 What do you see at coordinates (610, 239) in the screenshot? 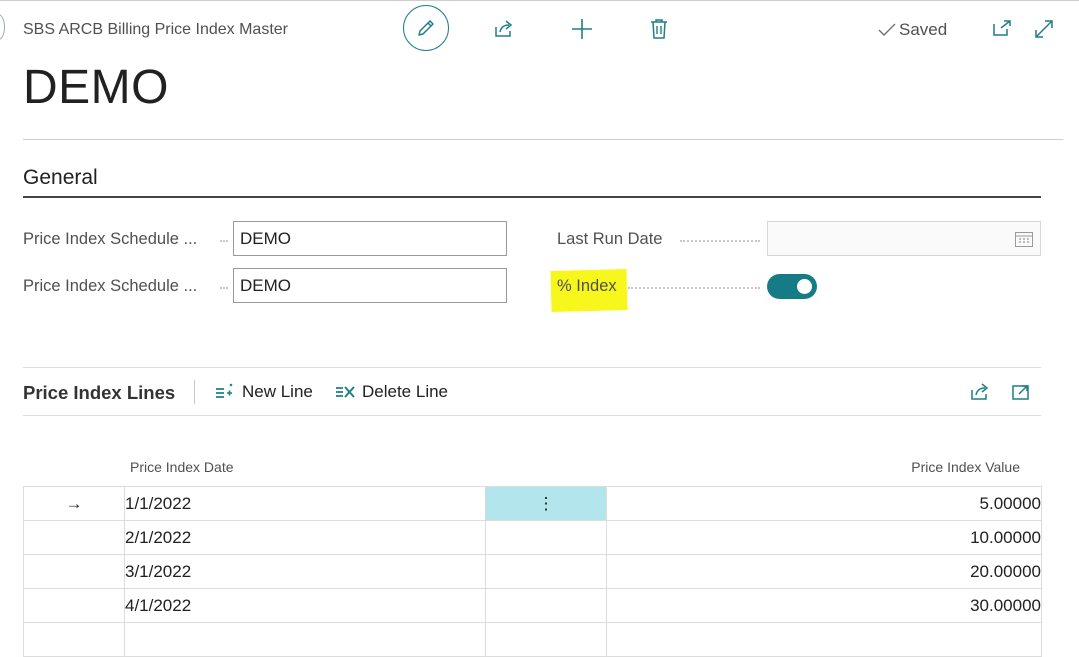
I see `last-run-date-label: Last Run Date` at bounding box center [610, 239].